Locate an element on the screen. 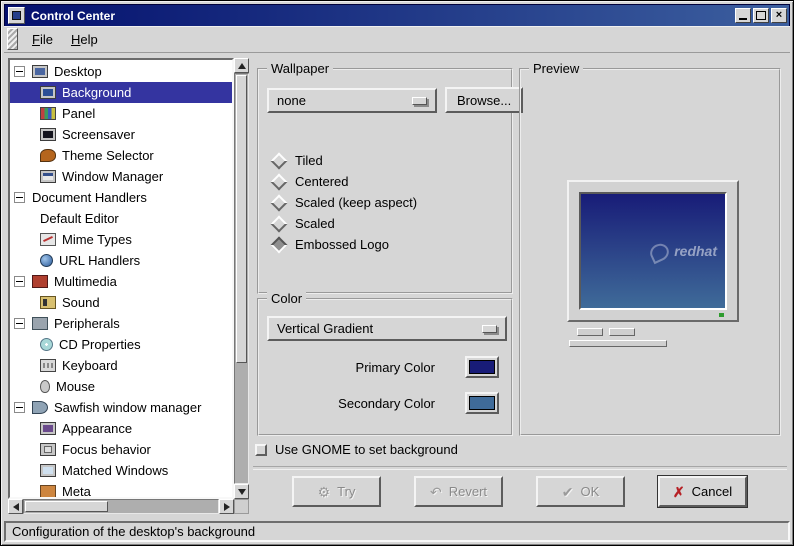 The image size is (794, 546). close-icon: × is located at coordinates (779, 15).